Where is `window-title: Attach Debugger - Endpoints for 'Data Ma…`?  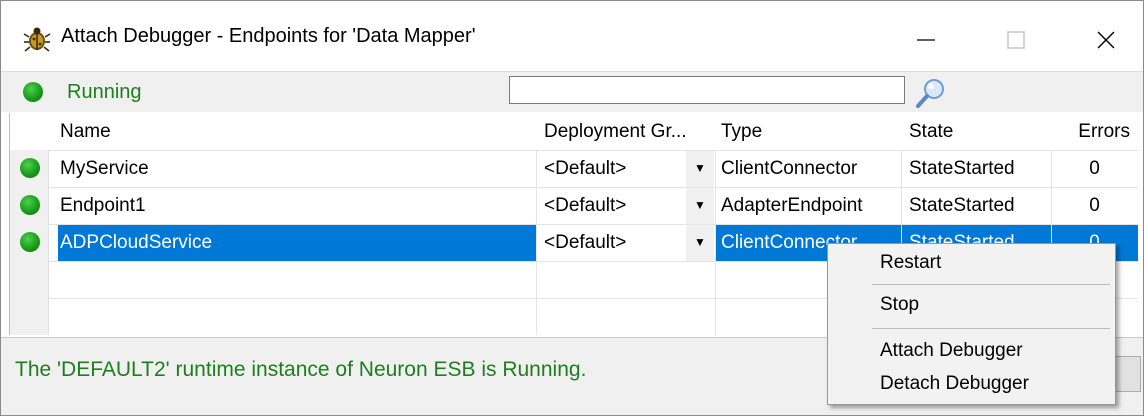
window-title: Attach Debugger - Endpoints for 'Data Ma… is located at coordinates (268, 36).